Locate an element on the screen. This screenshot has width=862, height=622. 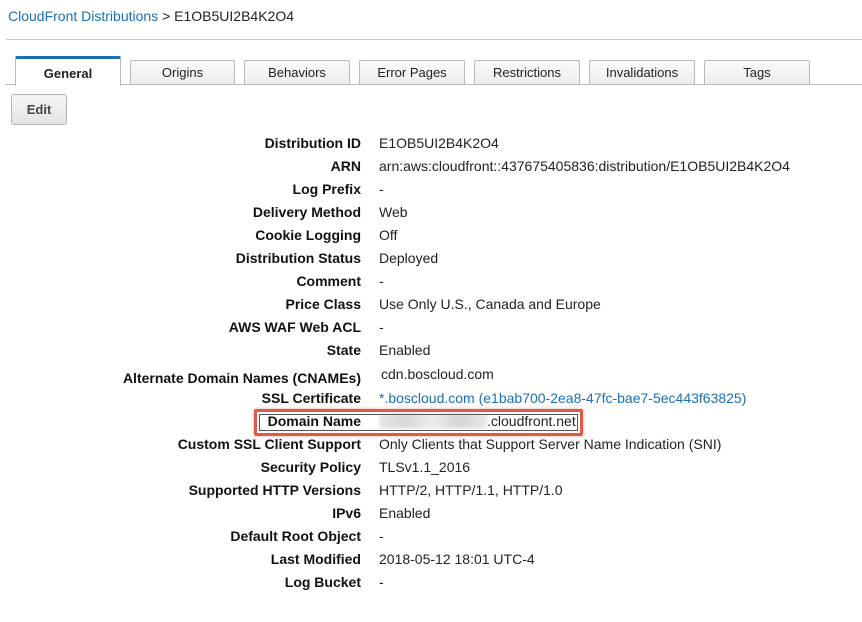
detail-row-distribution-id: Distribution ID E1OB5UI2B4K2O4 is located at coordinates (431, 142).